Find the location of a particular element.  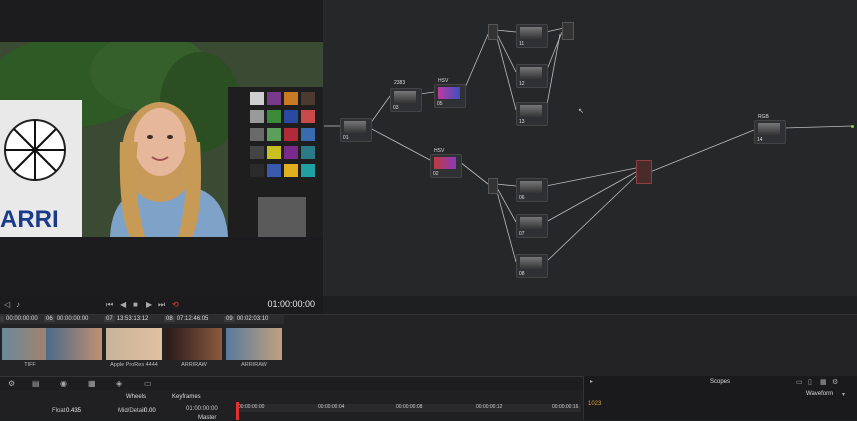

node-label: 07 is located at coordinates (522, 234).